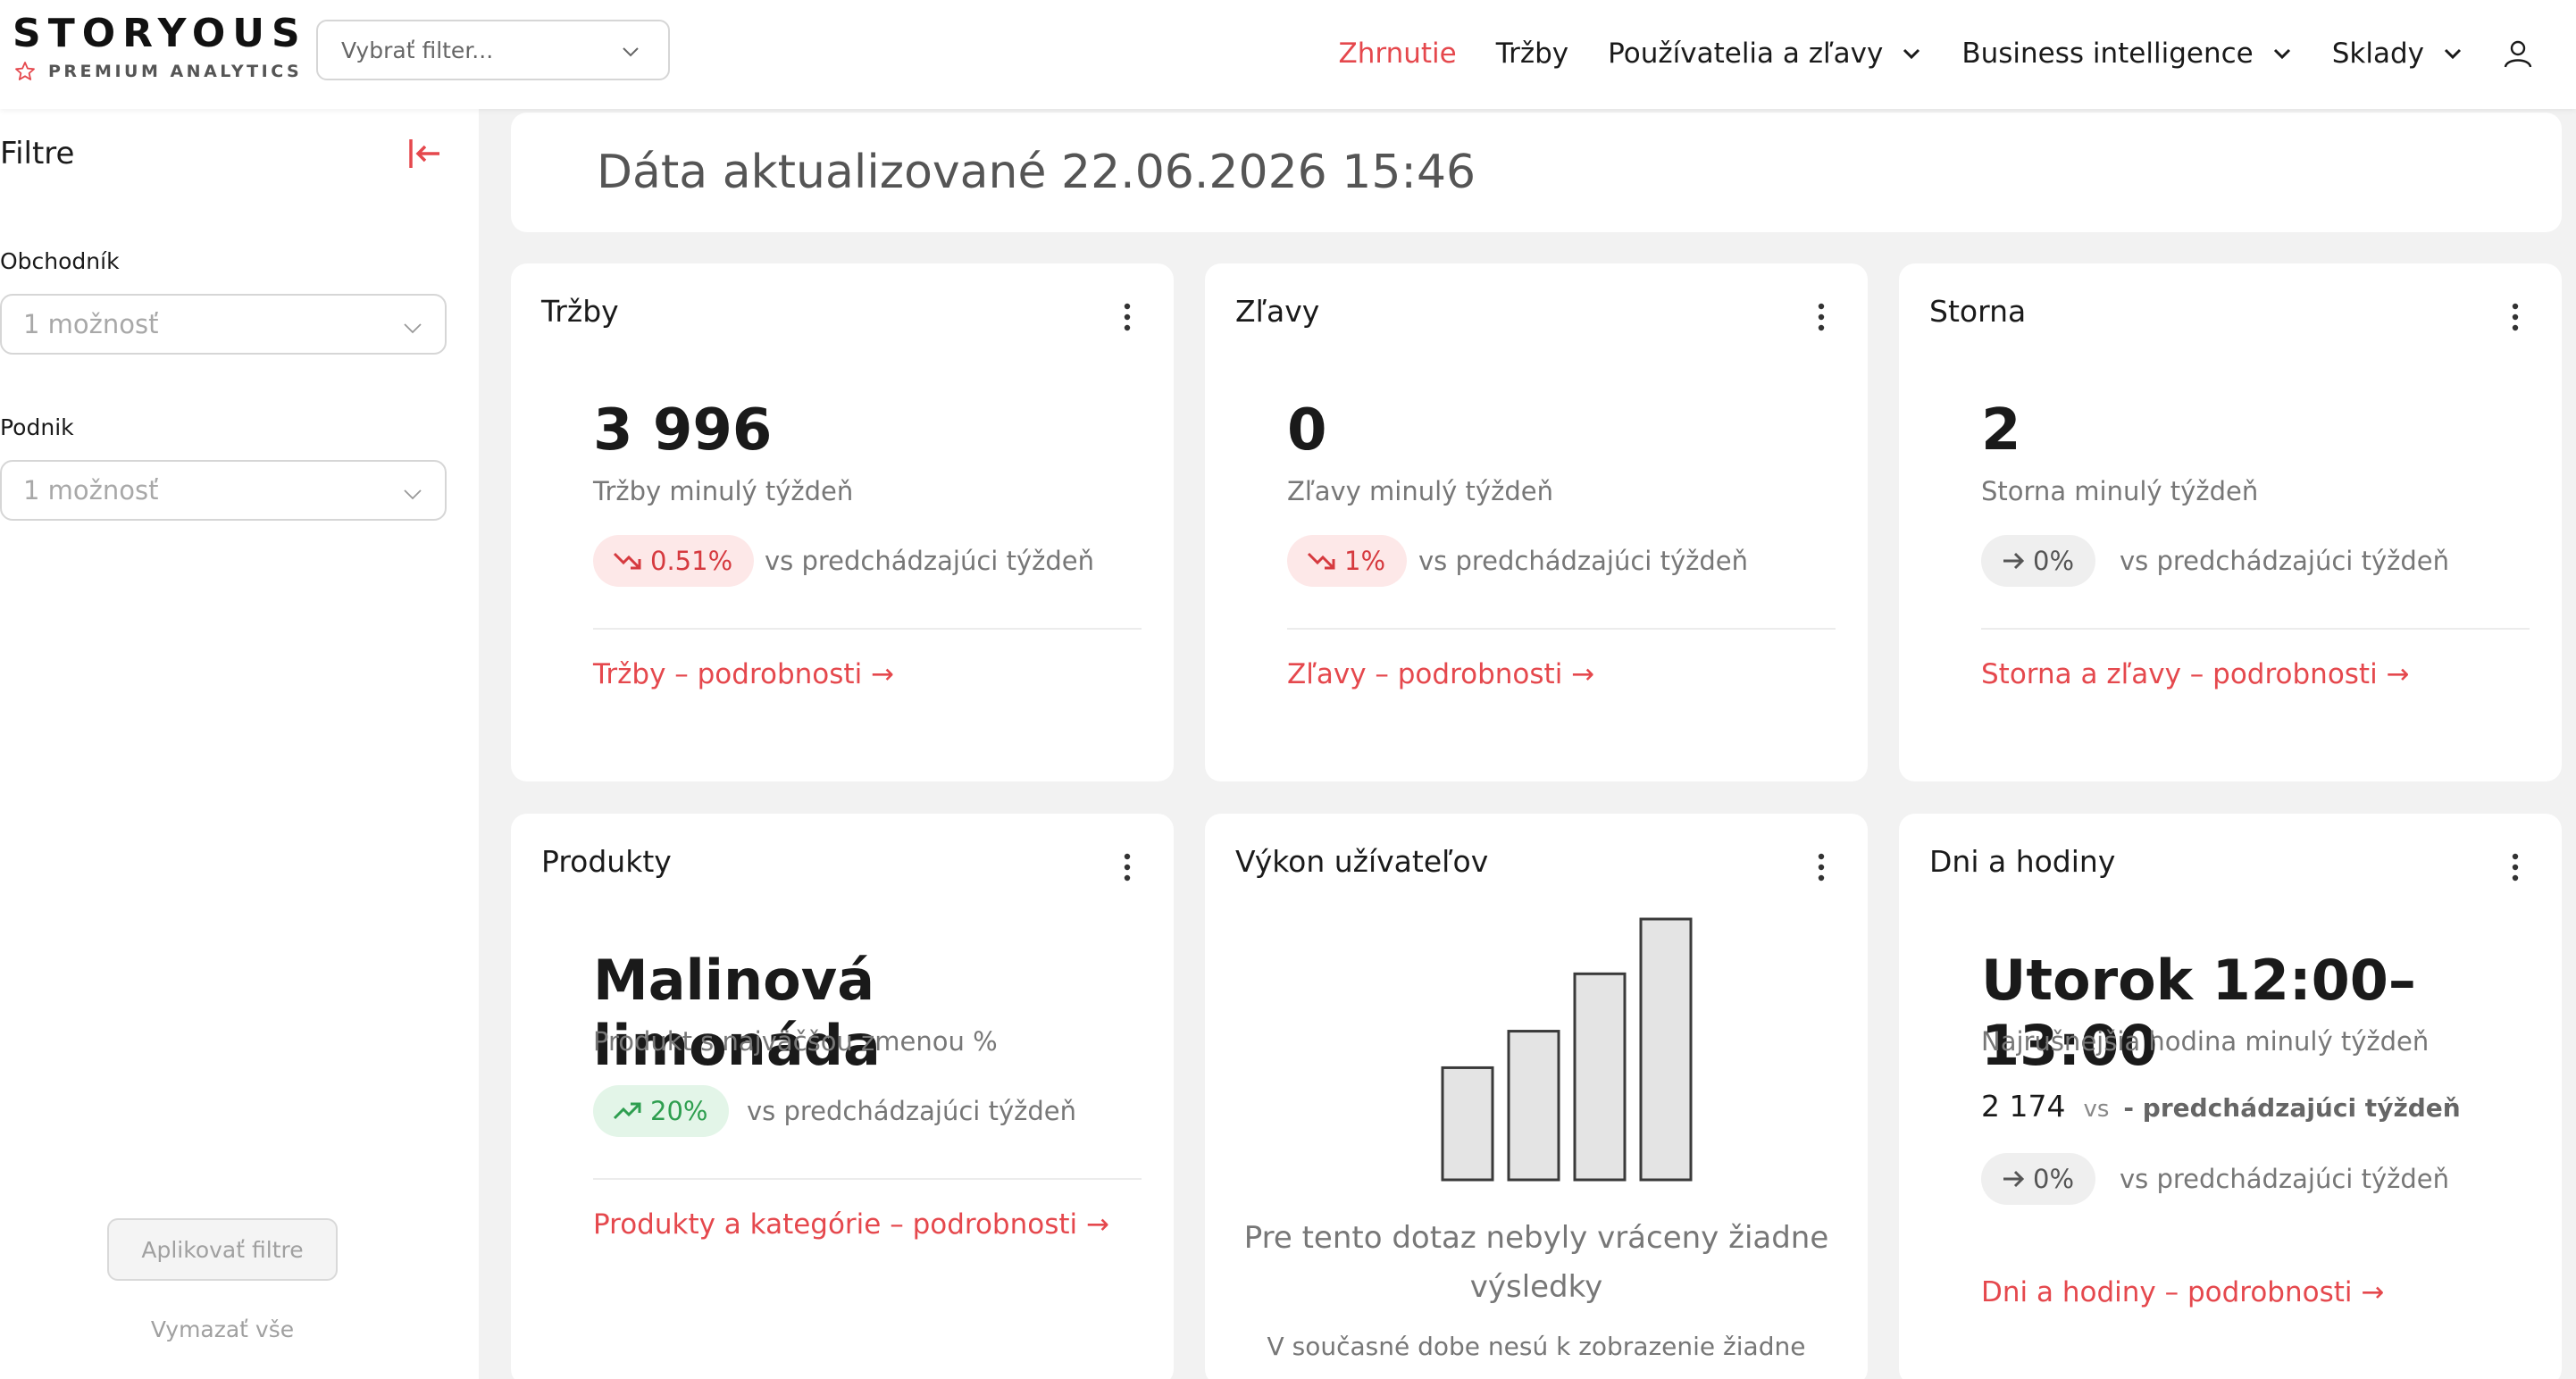  I want to click on card-title: Výkon užívateľov, so click(1362, 861).